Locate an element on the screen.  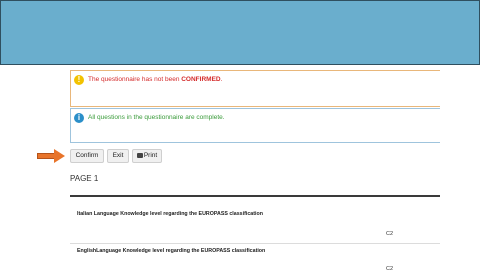
confirm-button: Confirm is located at coordinates (87, 156).